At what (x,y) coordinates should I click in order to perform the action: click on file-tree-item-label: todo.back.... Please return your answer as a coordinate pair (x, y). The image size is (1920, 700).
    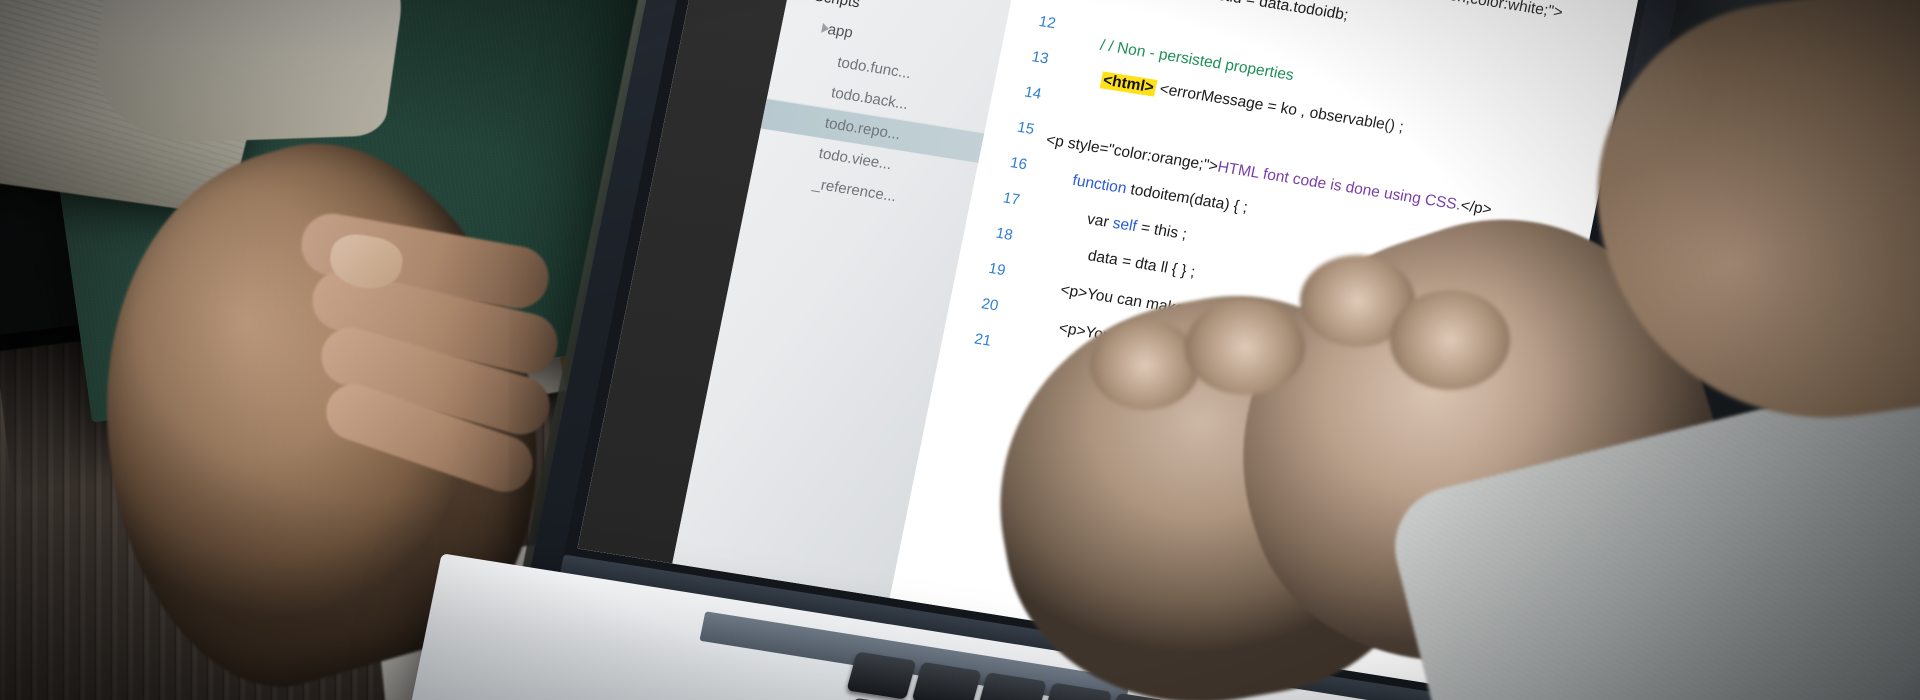
    Looking at the image, I should click on (869, 99).